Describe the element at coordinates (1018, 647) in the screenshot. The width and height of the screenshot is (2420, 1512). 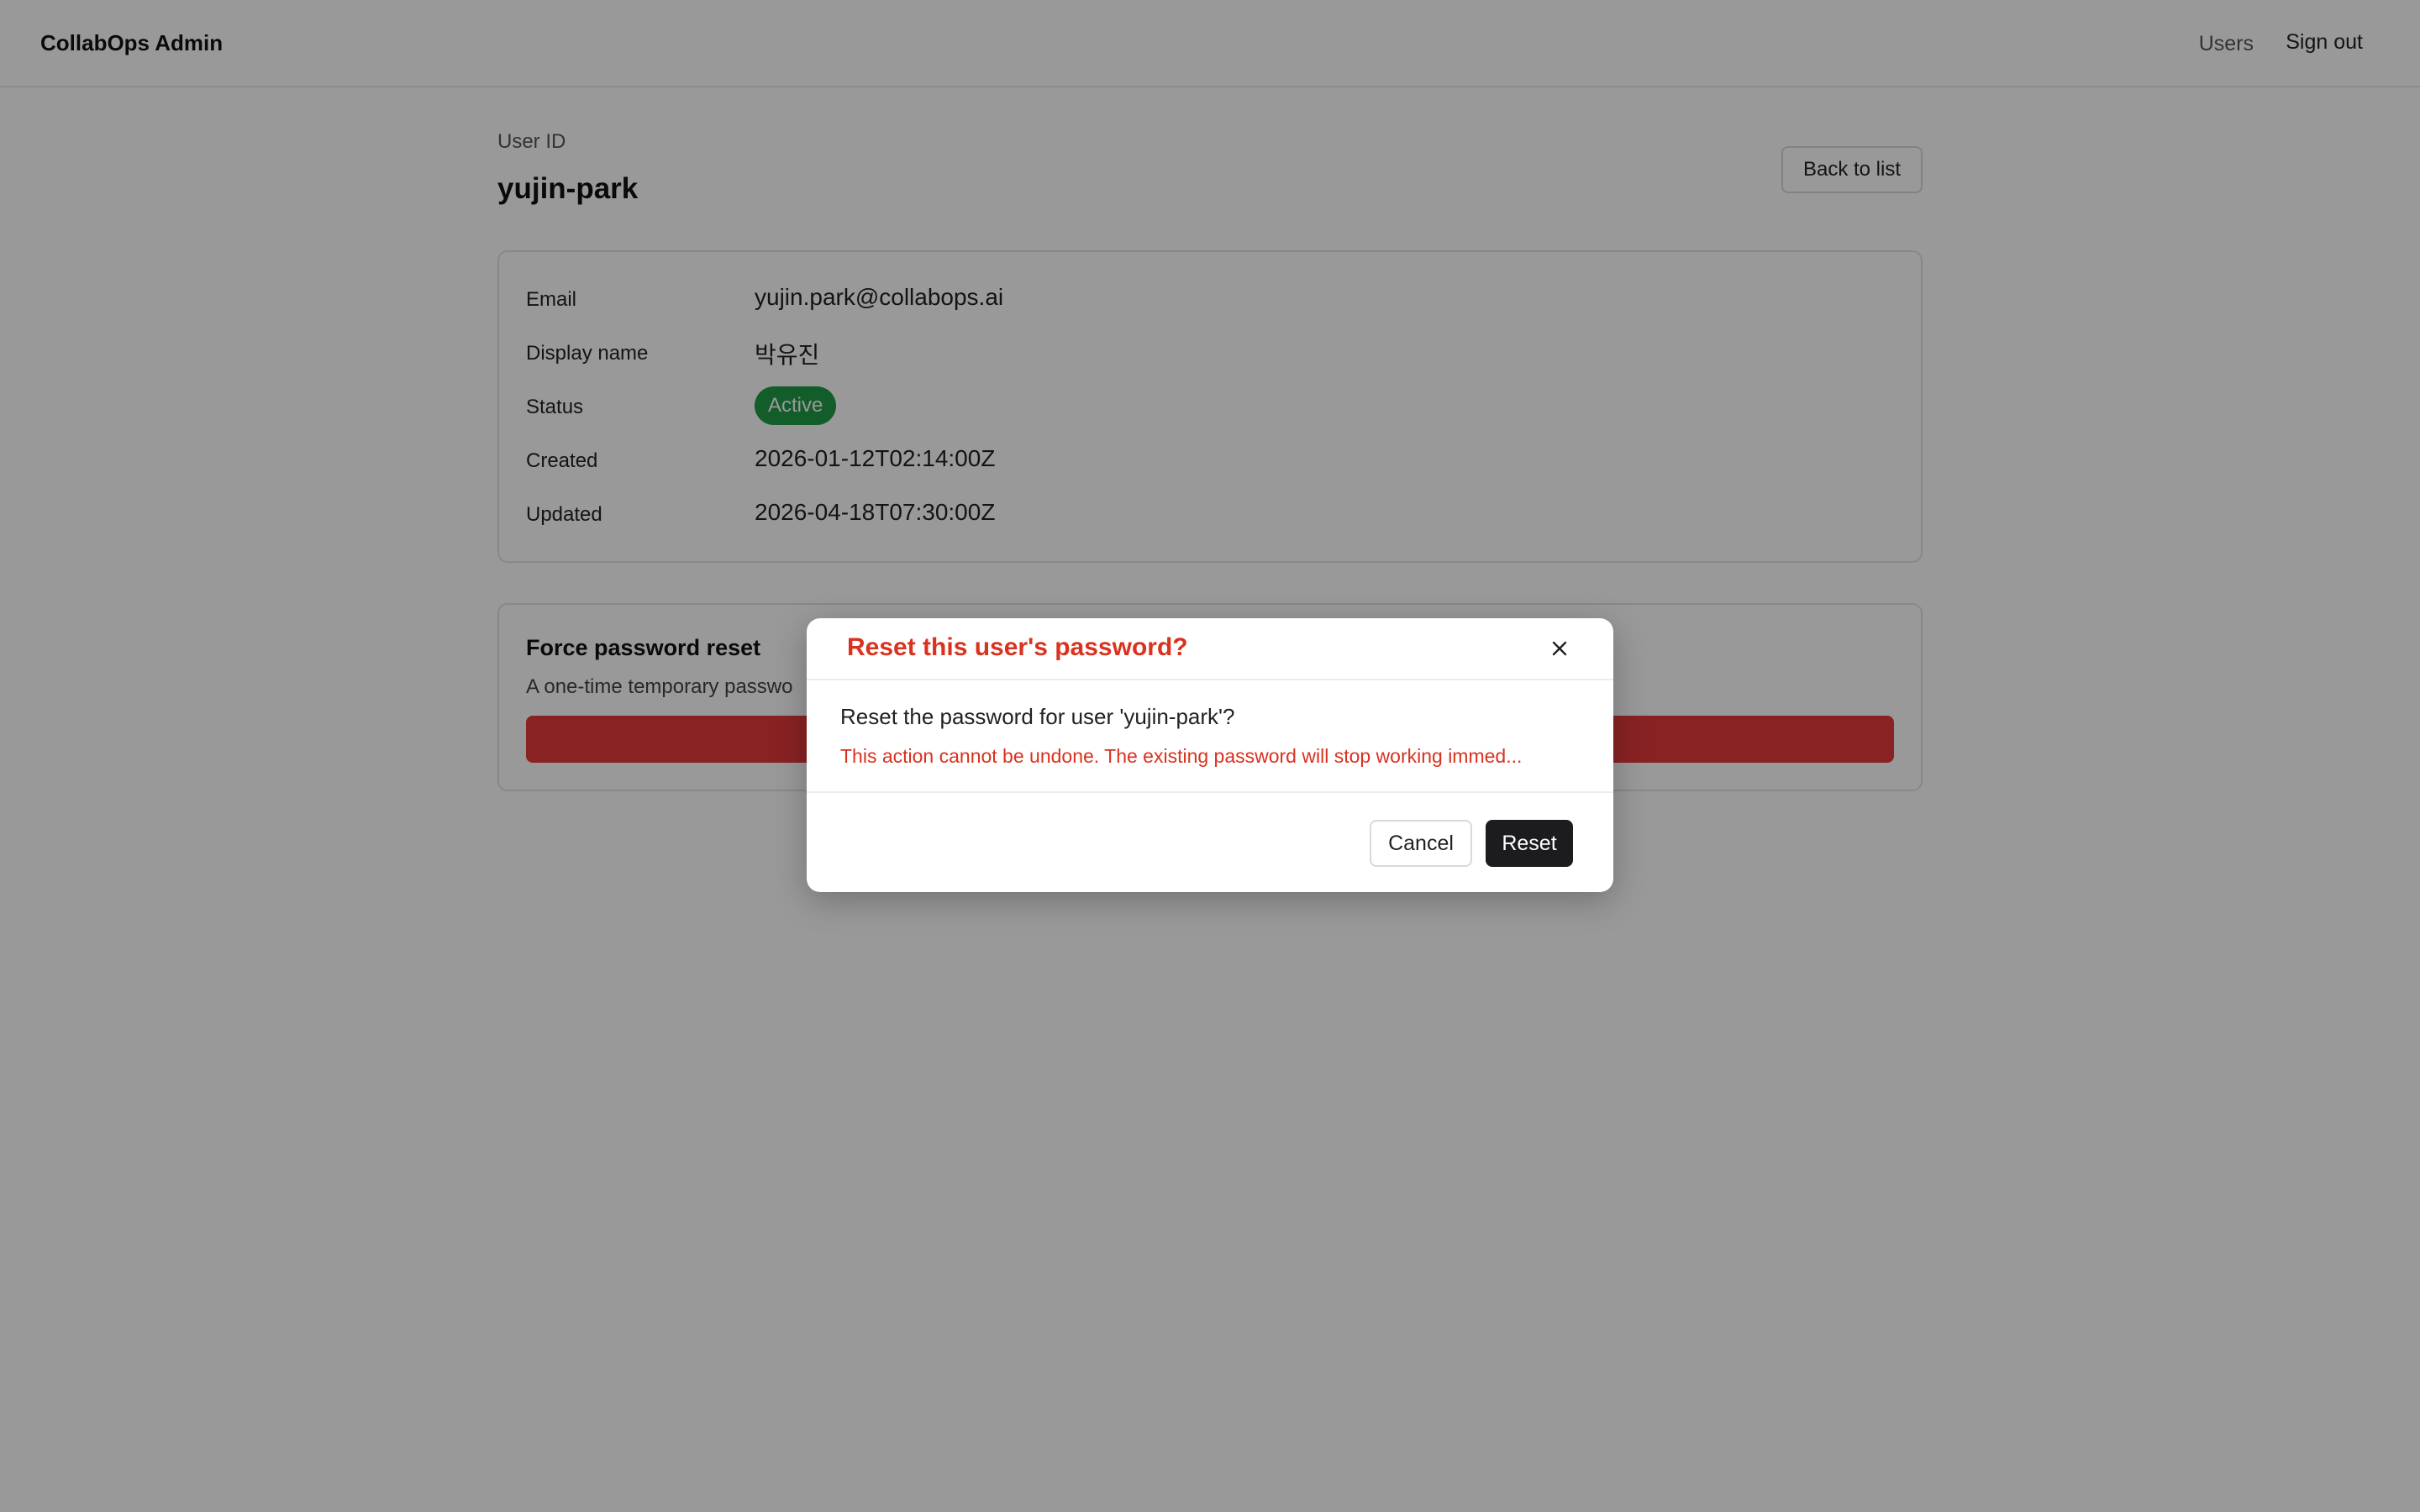
I see `dialog-title: Reset this user's password?` at that location.